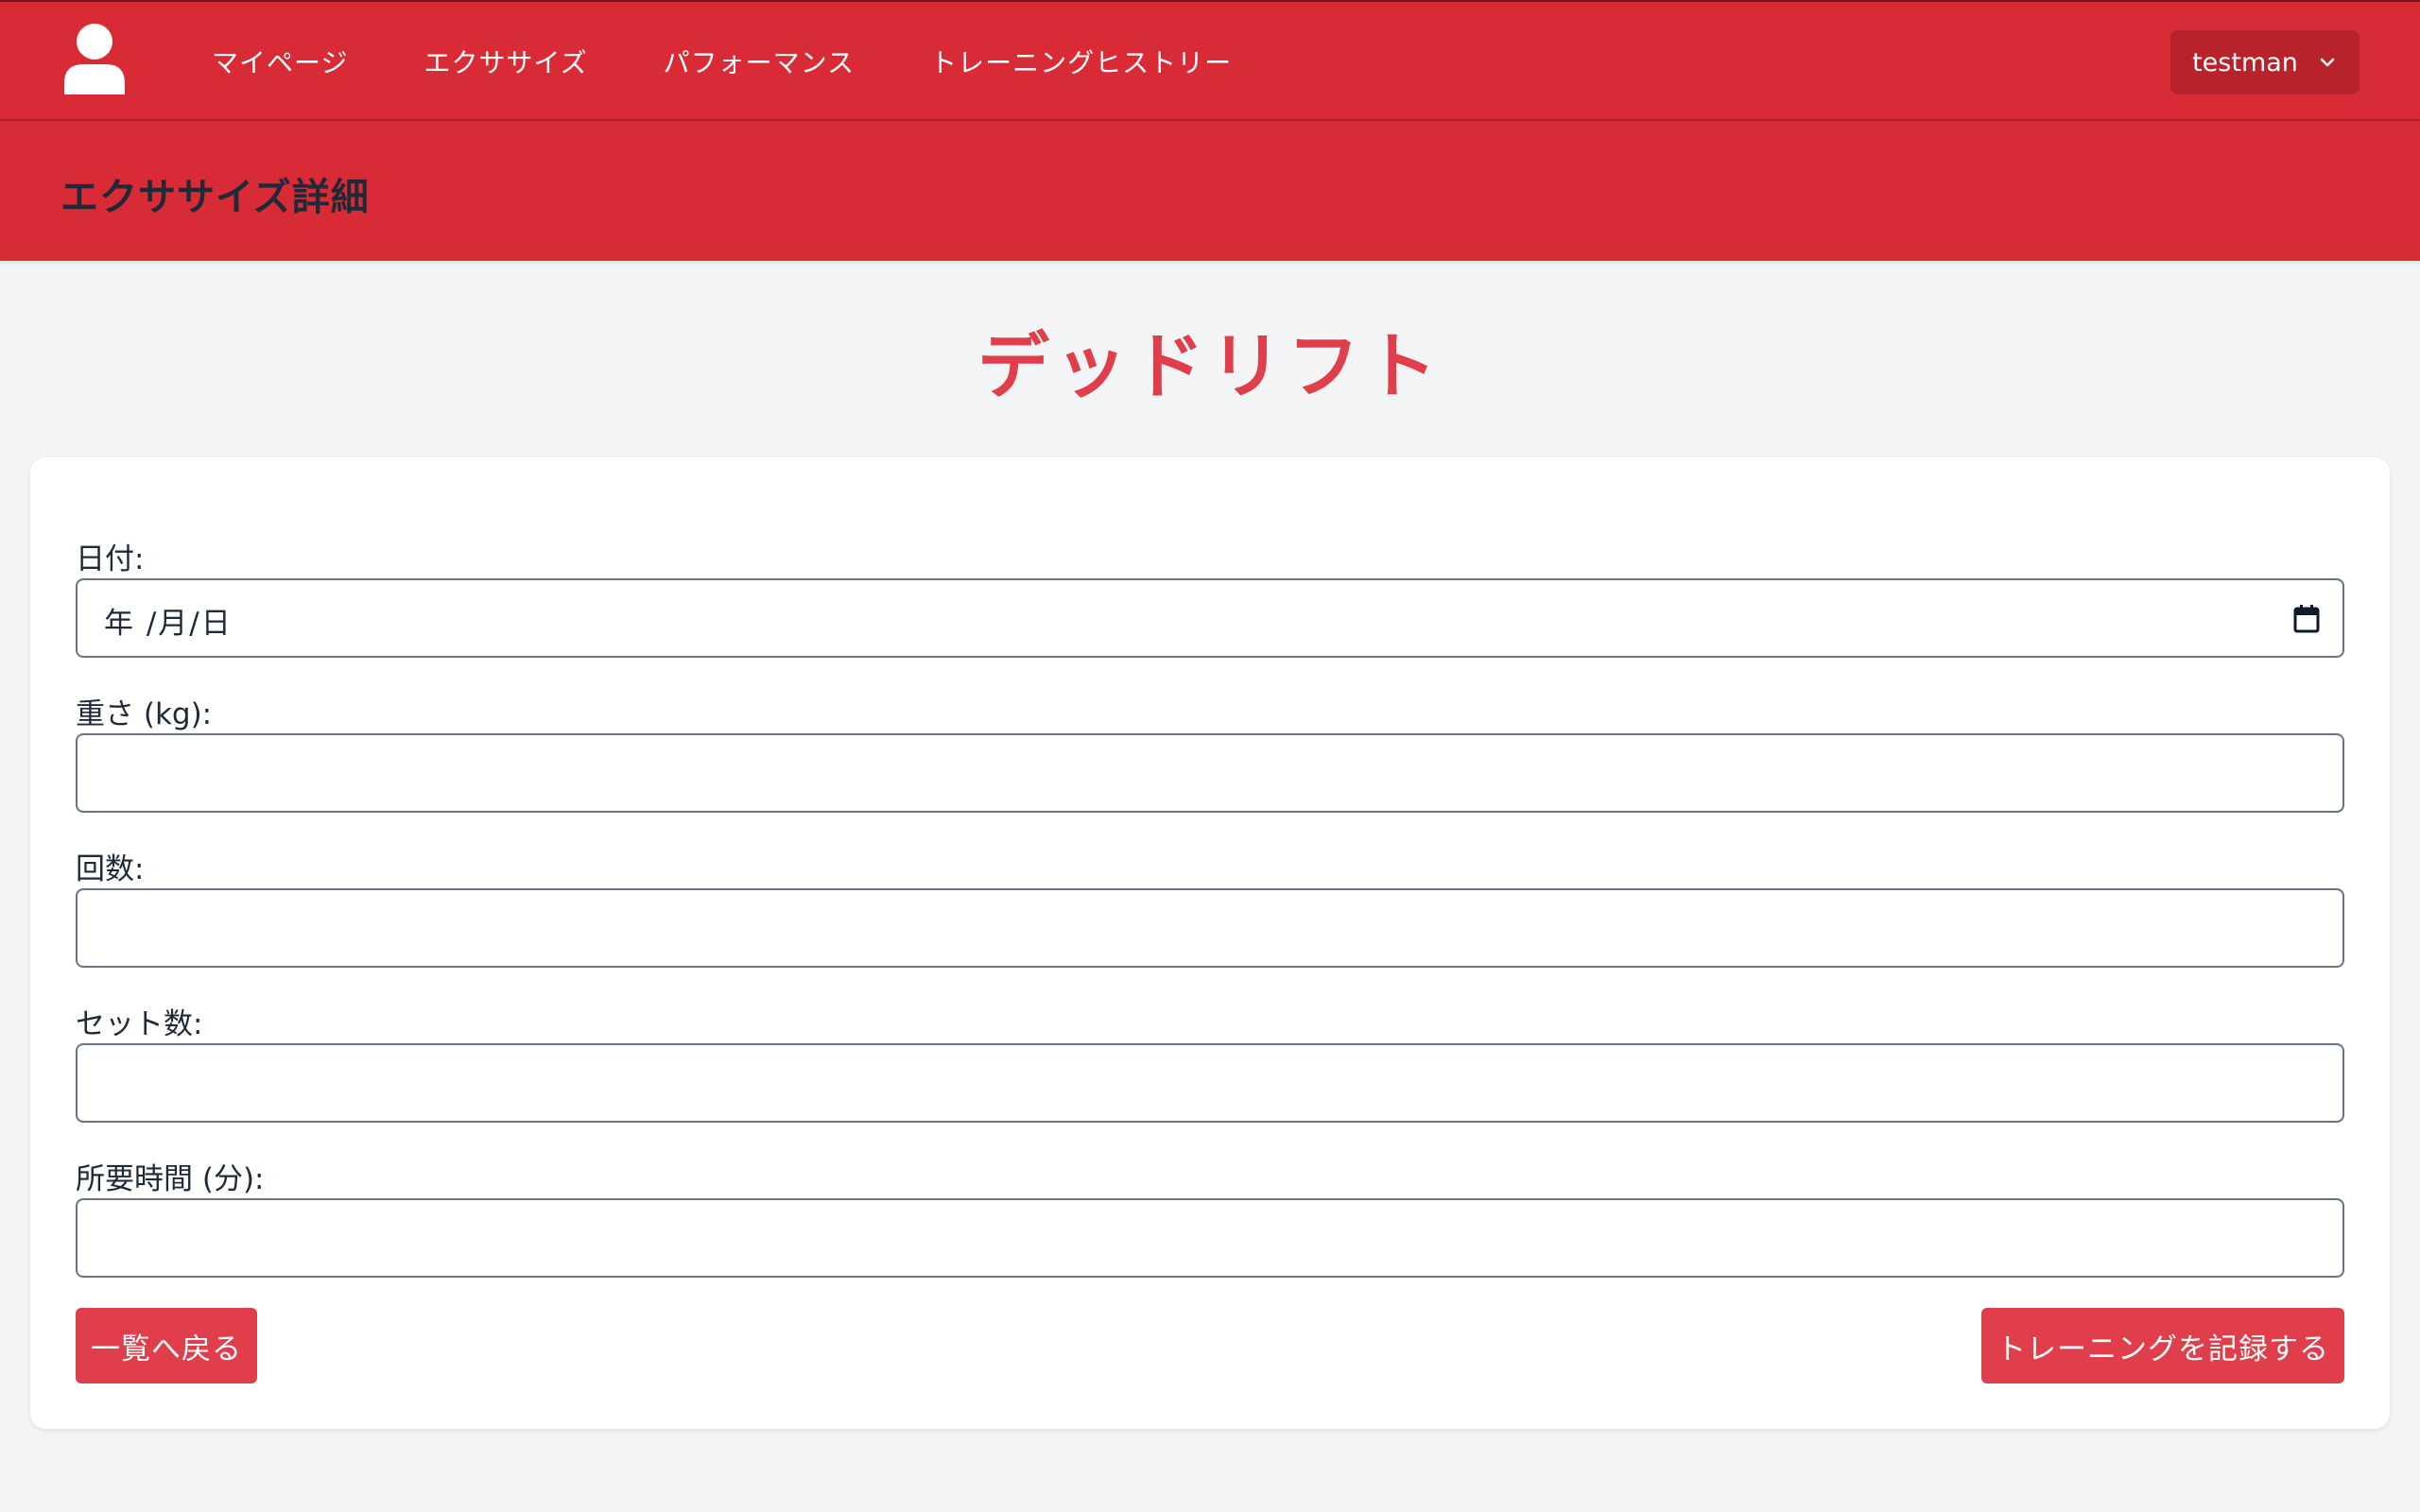  I want to click on date-input-value: 年 /月/日, so click(169, 624).